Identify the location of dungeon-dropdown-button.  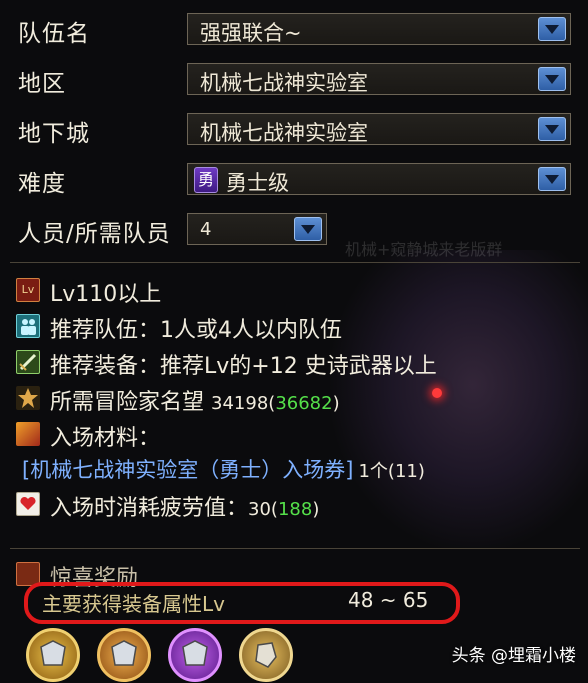
(552, 129).